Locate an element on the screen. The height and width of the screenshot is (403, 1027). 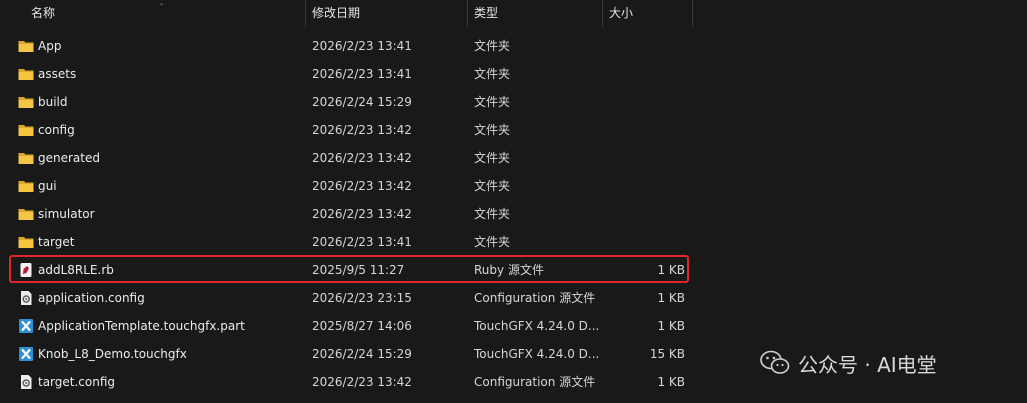
file-row: assets 2026/2/23 13:41 文件夹 is located at coordinates (346, 74).